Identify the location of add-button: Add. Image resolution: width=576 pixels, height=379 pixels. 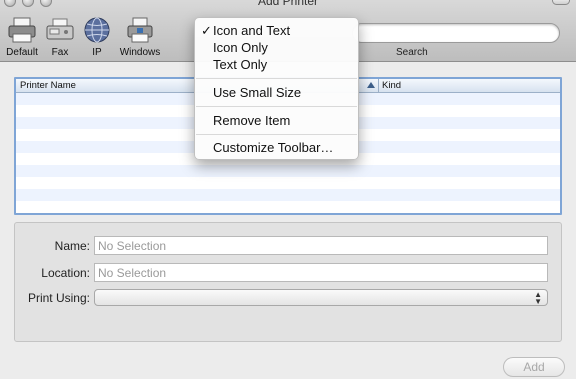
(534, 367).